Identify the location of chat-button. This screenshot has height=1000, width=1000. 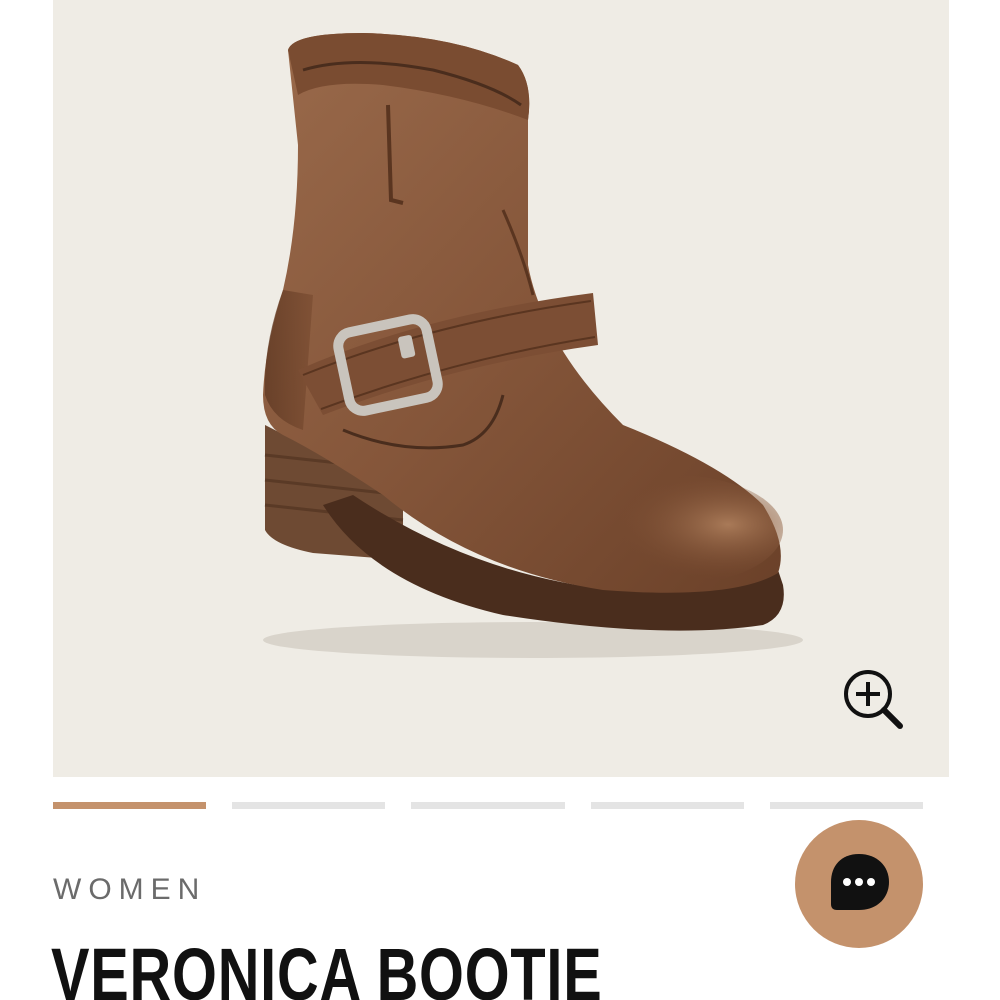
(859, 884).